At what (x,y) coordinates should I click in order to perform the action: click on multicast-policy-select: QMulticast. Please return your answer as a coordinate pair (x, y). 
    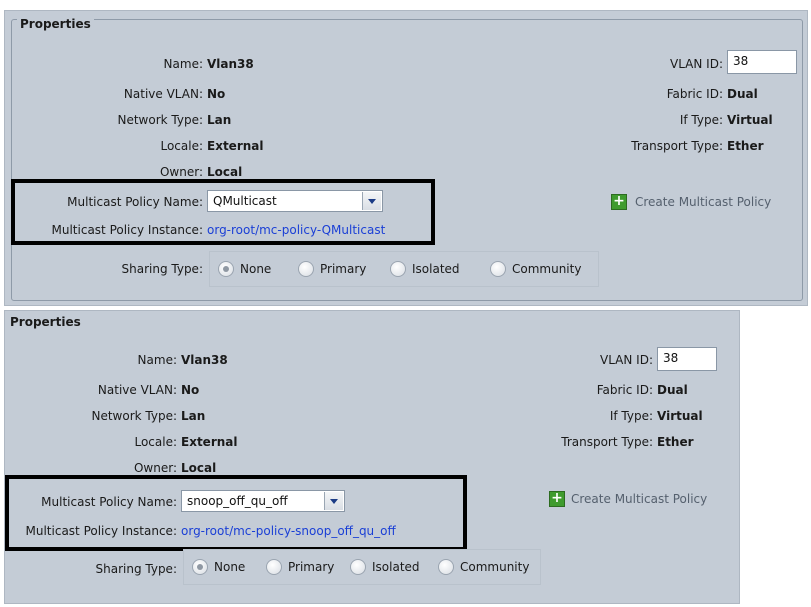
    Looking at the image, I should click on (295, 201).